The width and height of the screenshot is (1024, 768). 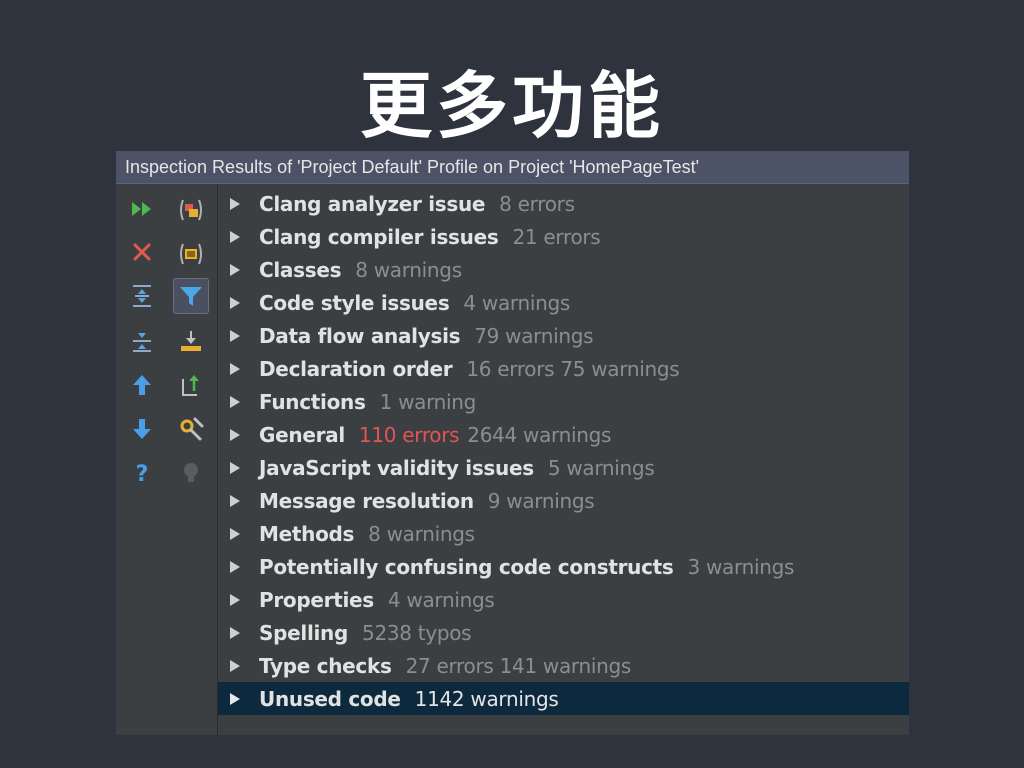 I want to click on import-icon, so click(x=191, y=341).